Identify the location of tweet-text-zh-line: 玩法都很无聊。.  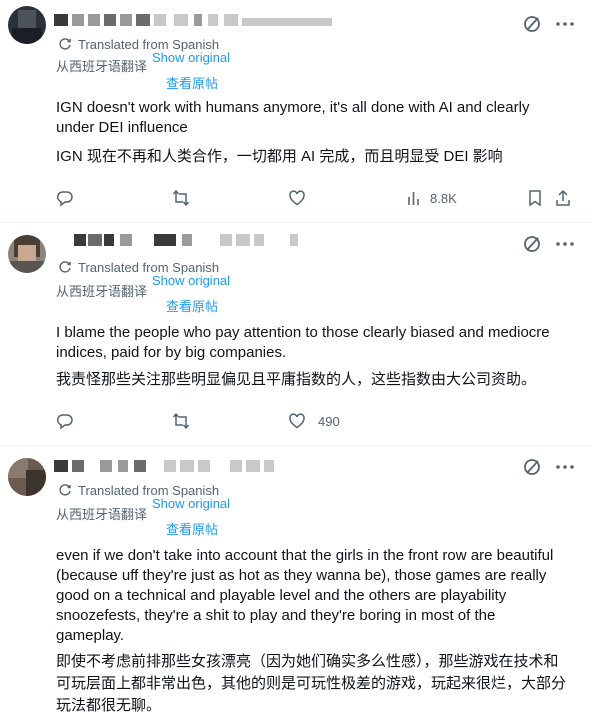
(109, 705).